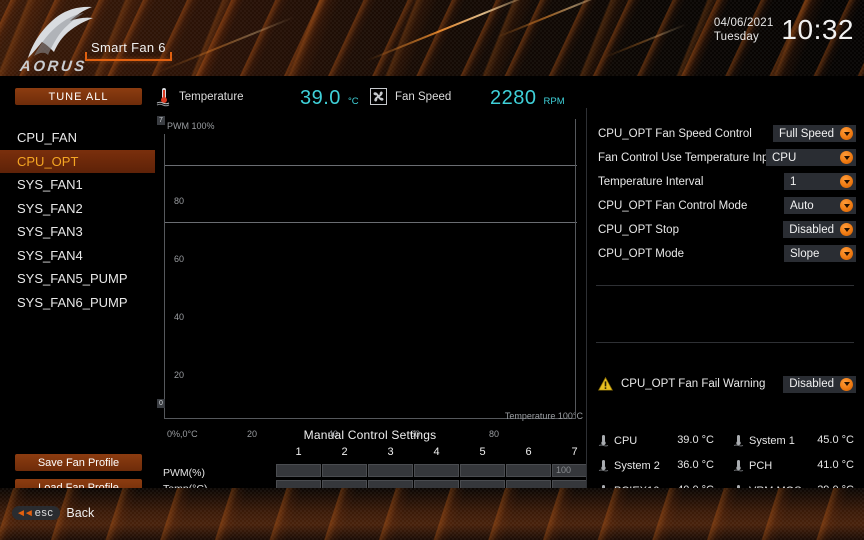 This screenshot has width=864, height=540. What do you see at coordinates (626, 440) in the screenshot?
I see `sensor-name: CPU` at bounding box center [626, 440].